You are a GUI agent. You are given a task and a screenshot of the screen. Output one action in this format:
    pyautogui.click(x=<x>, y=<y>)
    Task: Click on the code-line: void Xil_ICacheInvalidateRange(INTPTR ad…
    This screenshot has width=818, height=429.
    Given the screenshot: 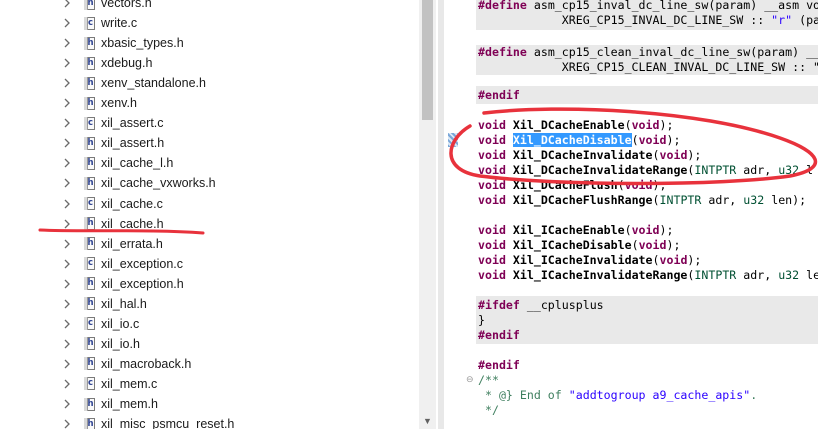 What is the action you would take?
    pyautogui.click(x=648, y=275)
    